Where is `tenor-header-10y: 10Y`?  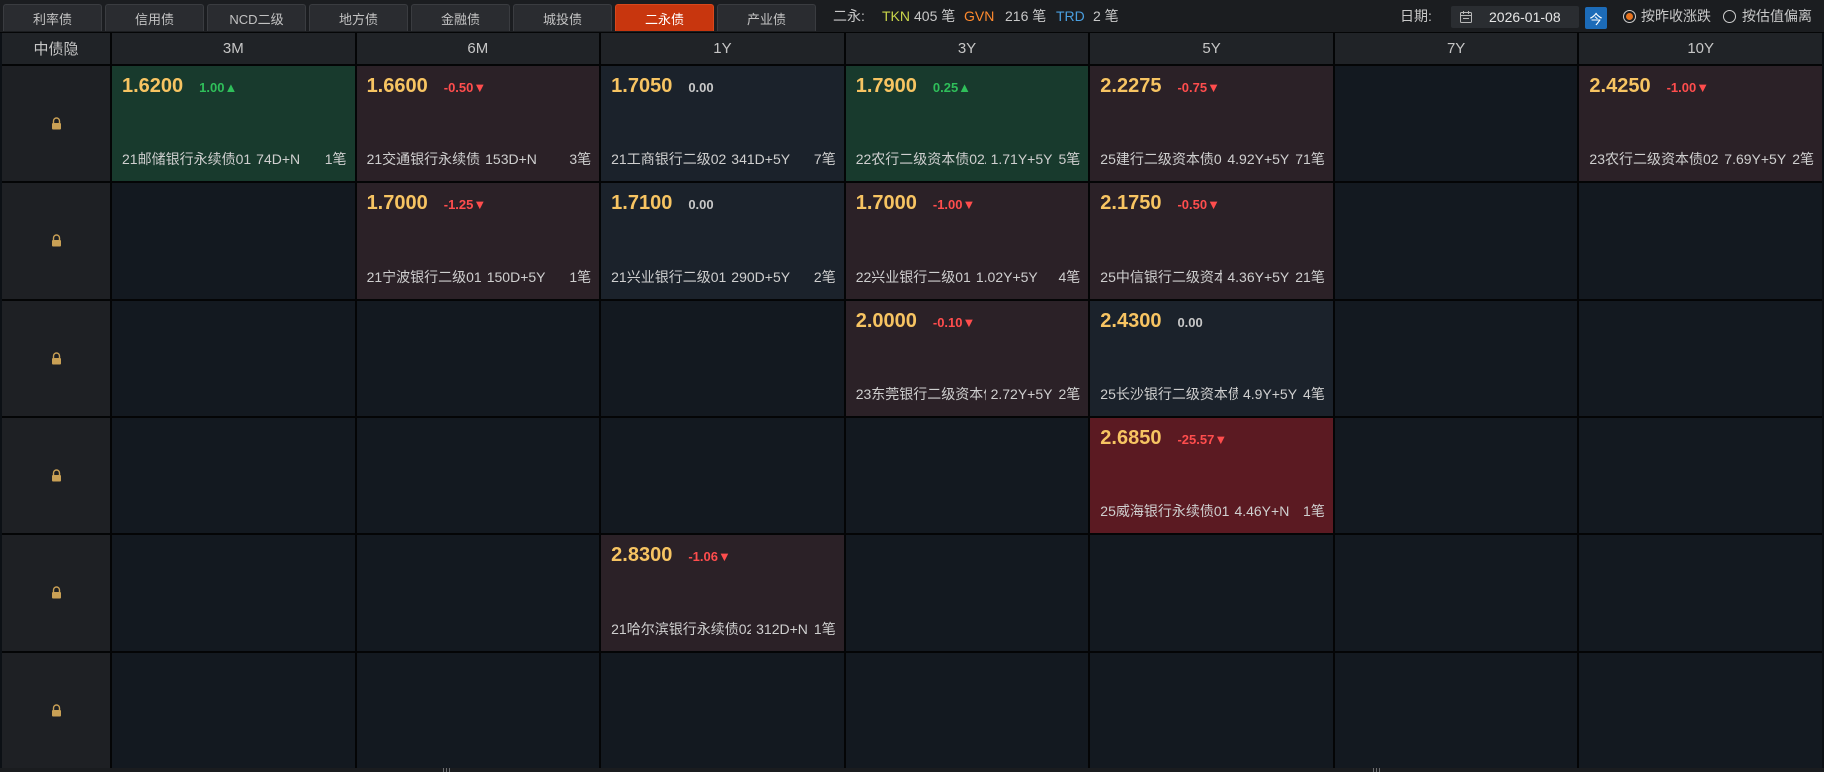
tenor-header-10y: 10Y is located at coordinates (1700, 48).